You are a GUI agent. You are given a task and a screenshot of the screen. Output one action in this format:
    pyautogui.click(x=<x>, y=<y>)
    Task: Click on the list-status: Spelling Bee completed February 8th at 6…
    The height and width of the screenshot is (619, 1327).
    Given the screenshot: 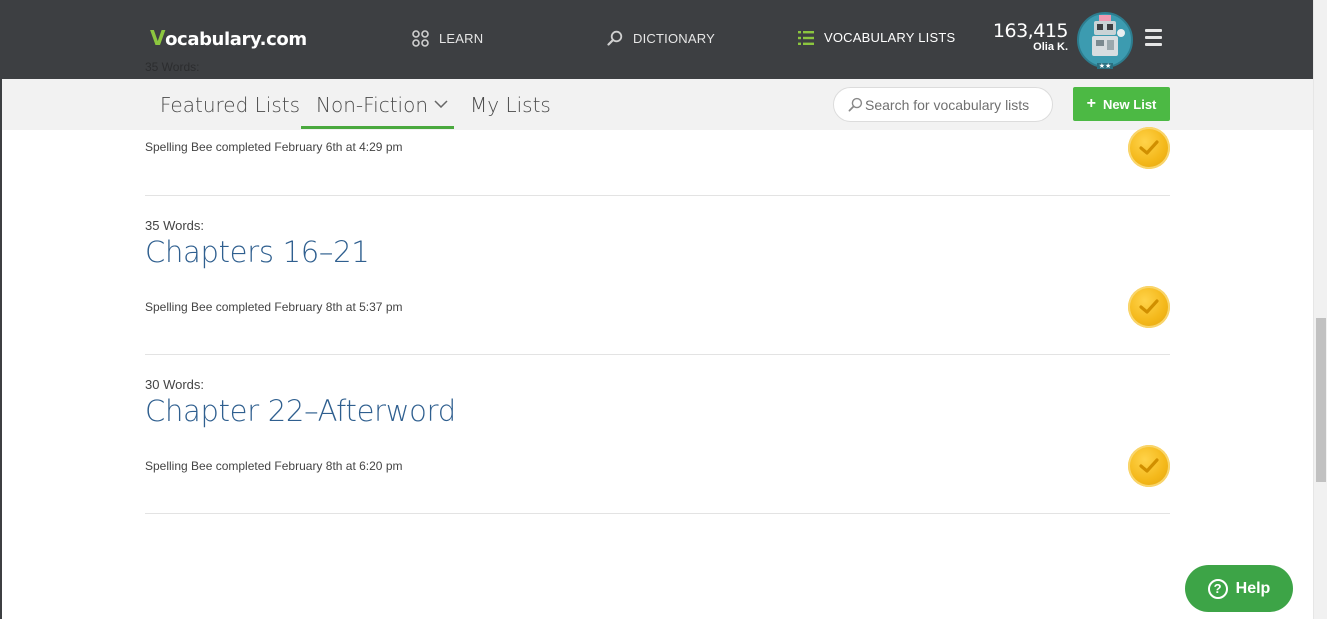 What is the action you would take?
    pyautogui.click(x=274, y=466)
    